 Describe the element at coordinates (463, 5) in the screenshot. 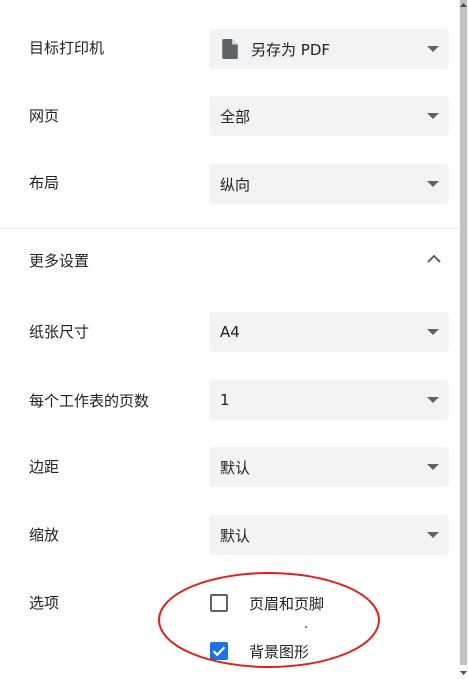

I see `scroll-up-arrow-icon` at that location.